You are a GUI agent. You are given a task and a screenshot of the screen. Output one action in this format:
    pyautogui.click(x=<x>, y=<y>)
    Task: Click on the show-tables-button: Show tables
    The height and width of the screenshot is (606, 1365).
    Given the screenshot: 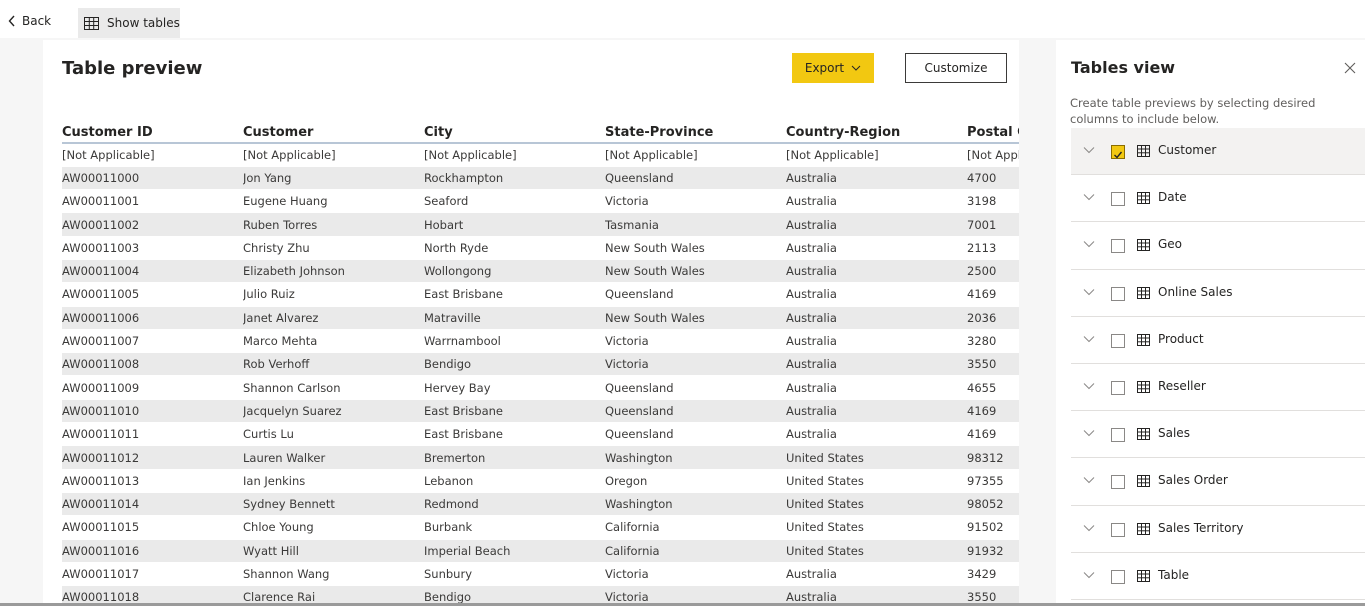 What is the action you would take?
    pyautogui.click(x=129, y=23)
    